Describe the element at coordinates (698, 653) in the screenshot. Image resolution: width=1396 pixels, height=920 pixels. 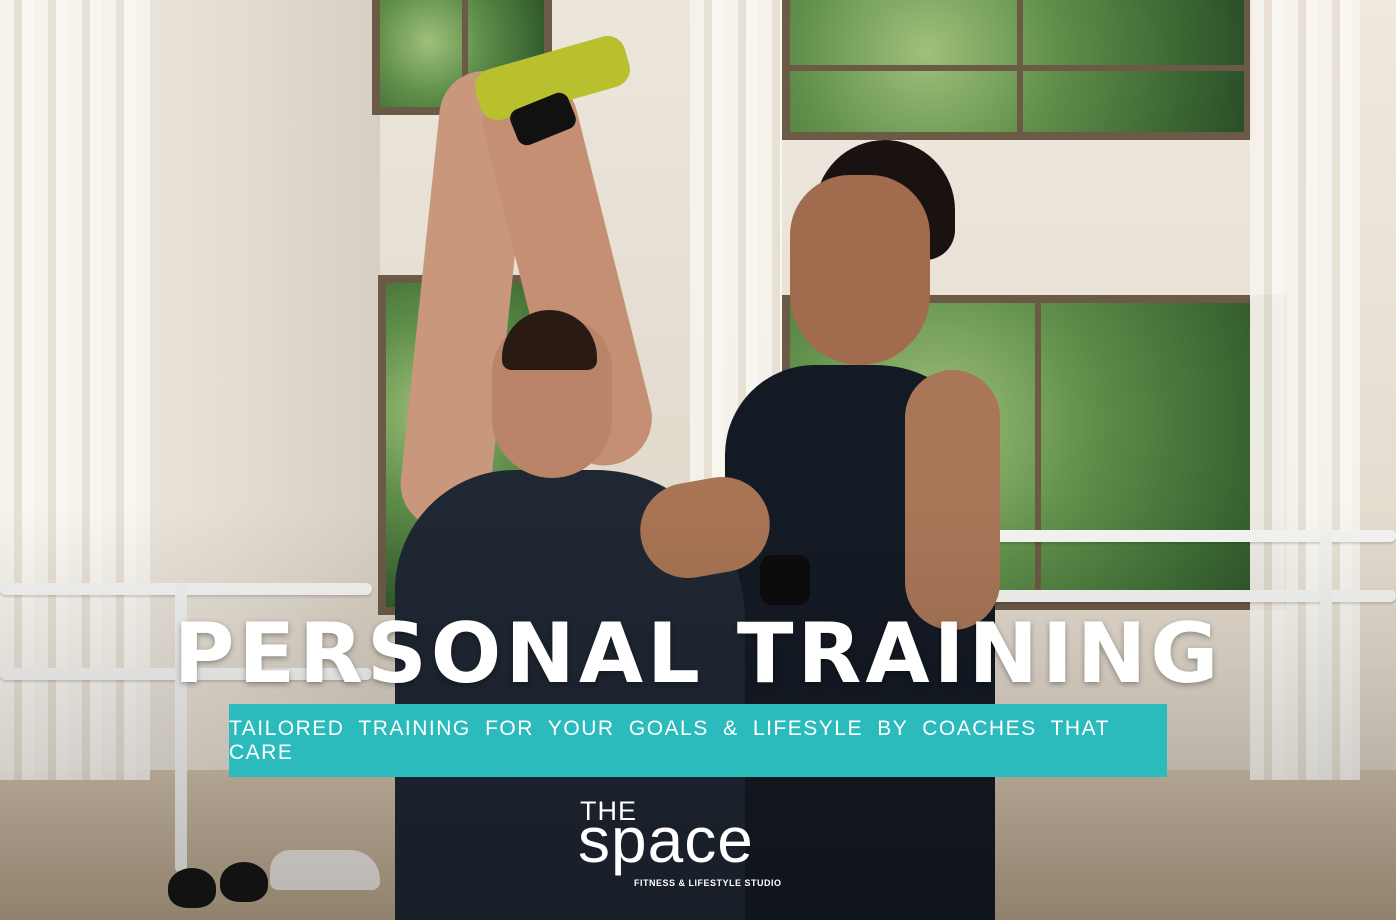
I see `headline: PERSONAL TRAINING` at that location.